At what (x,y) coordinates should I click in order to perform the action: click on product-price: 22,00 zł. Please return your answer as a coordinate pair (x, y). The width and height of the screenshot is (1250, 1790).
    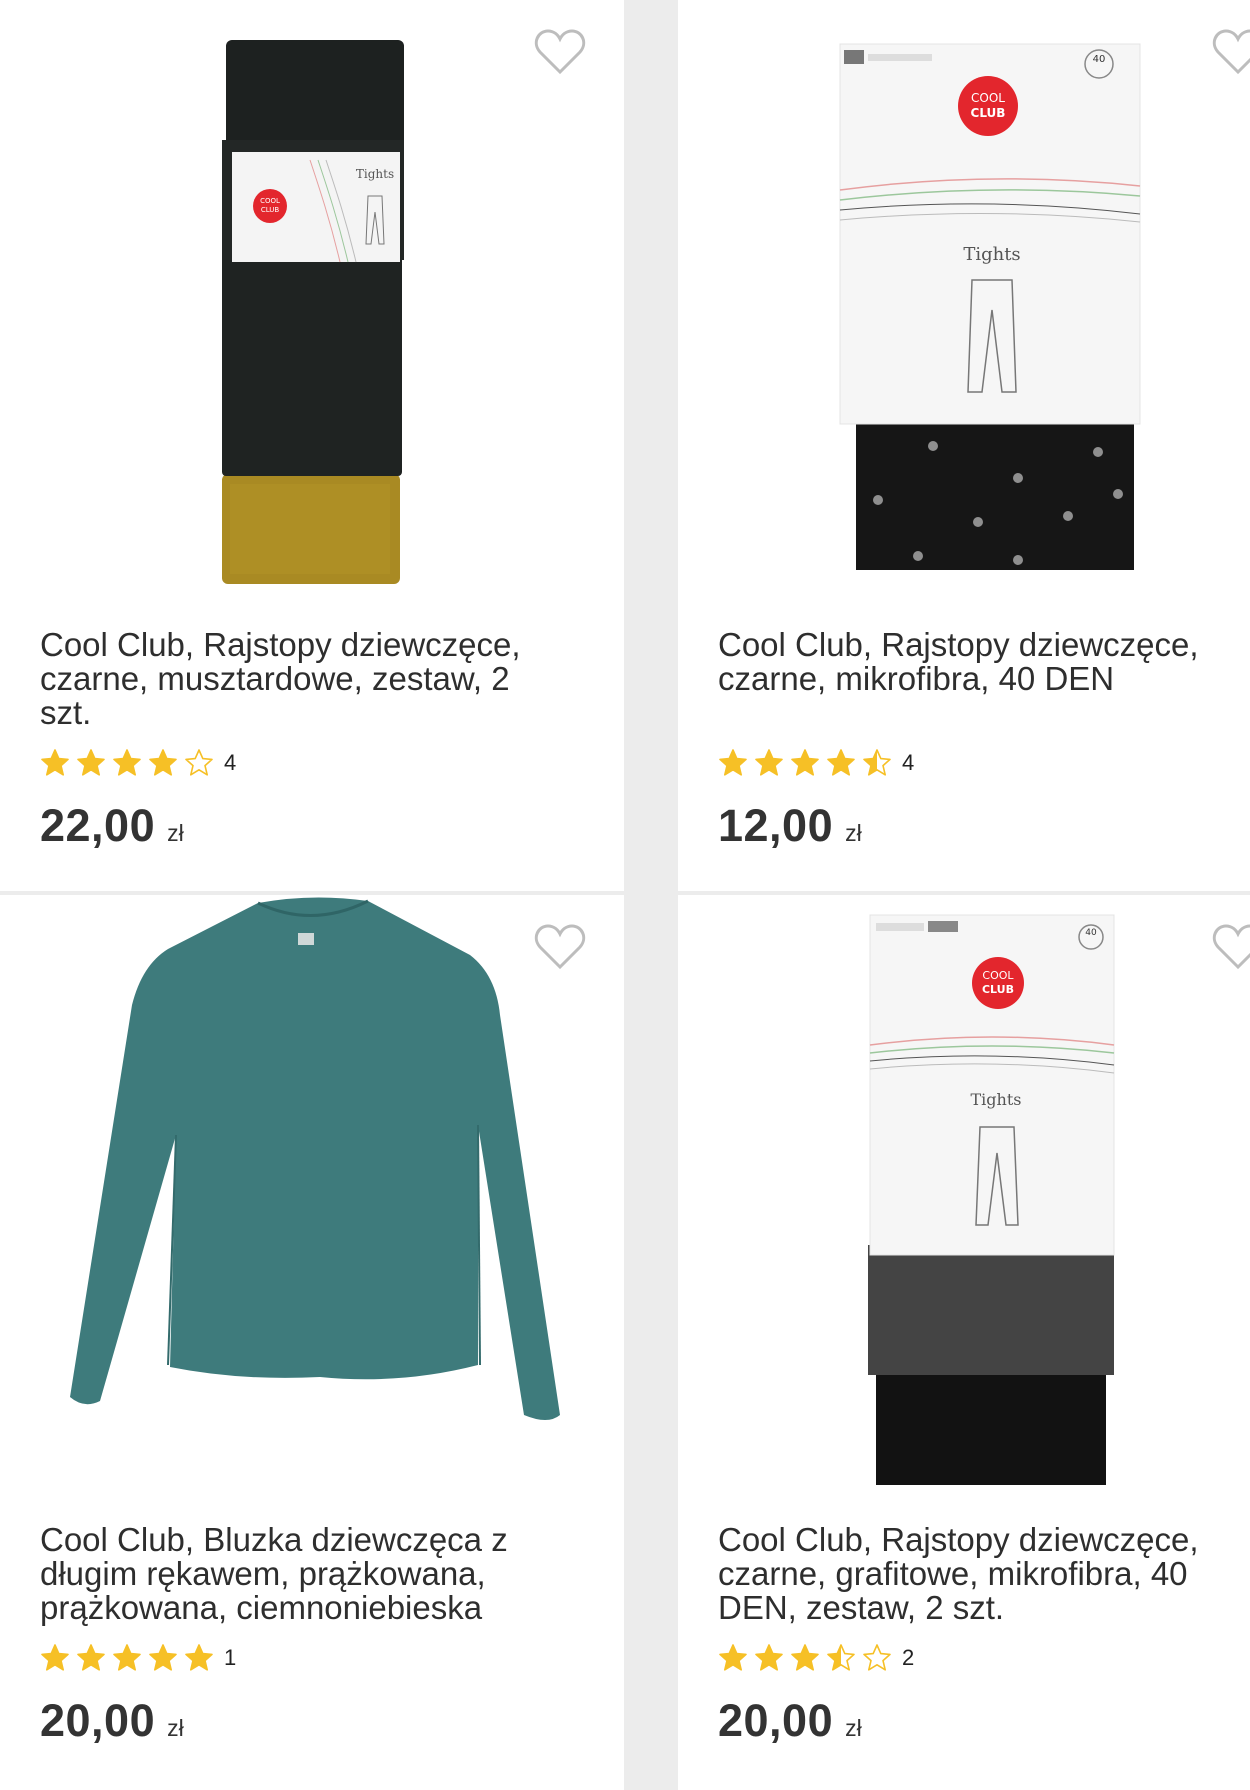
    Looking at the image, I should click on (112, 826).